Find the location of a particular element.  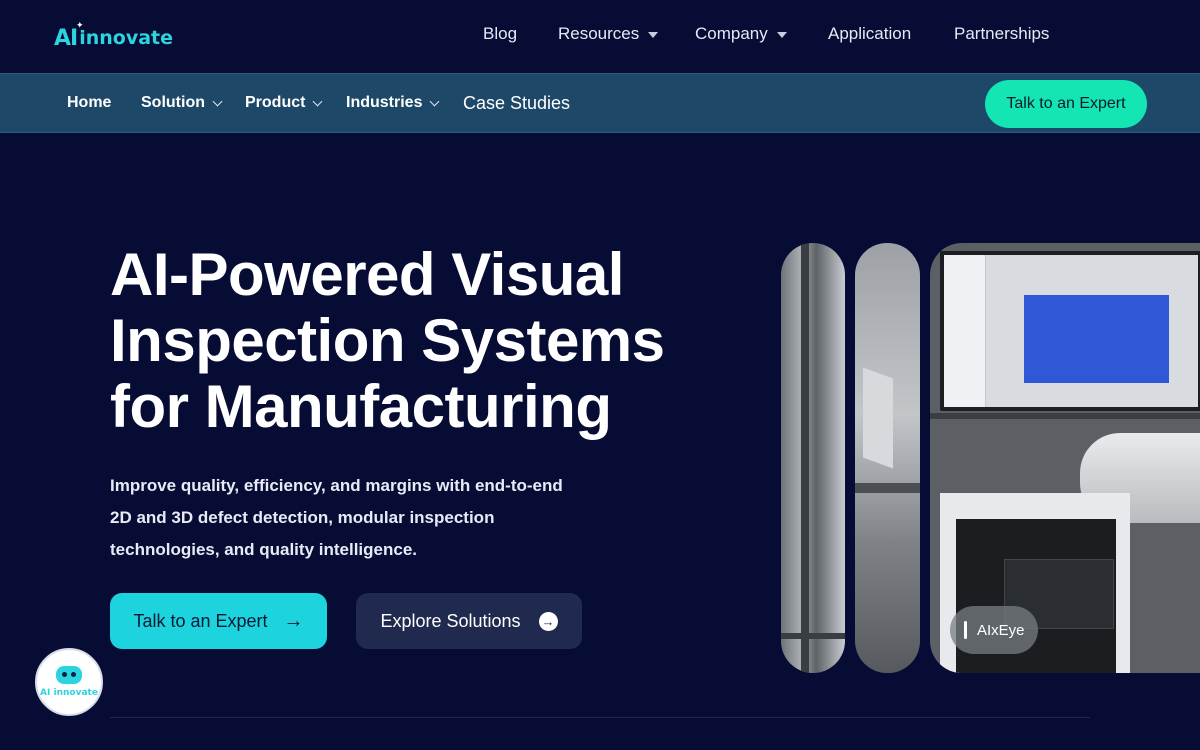

topnav-partnerships: Partnerships is located at coordinates (1001, 34).